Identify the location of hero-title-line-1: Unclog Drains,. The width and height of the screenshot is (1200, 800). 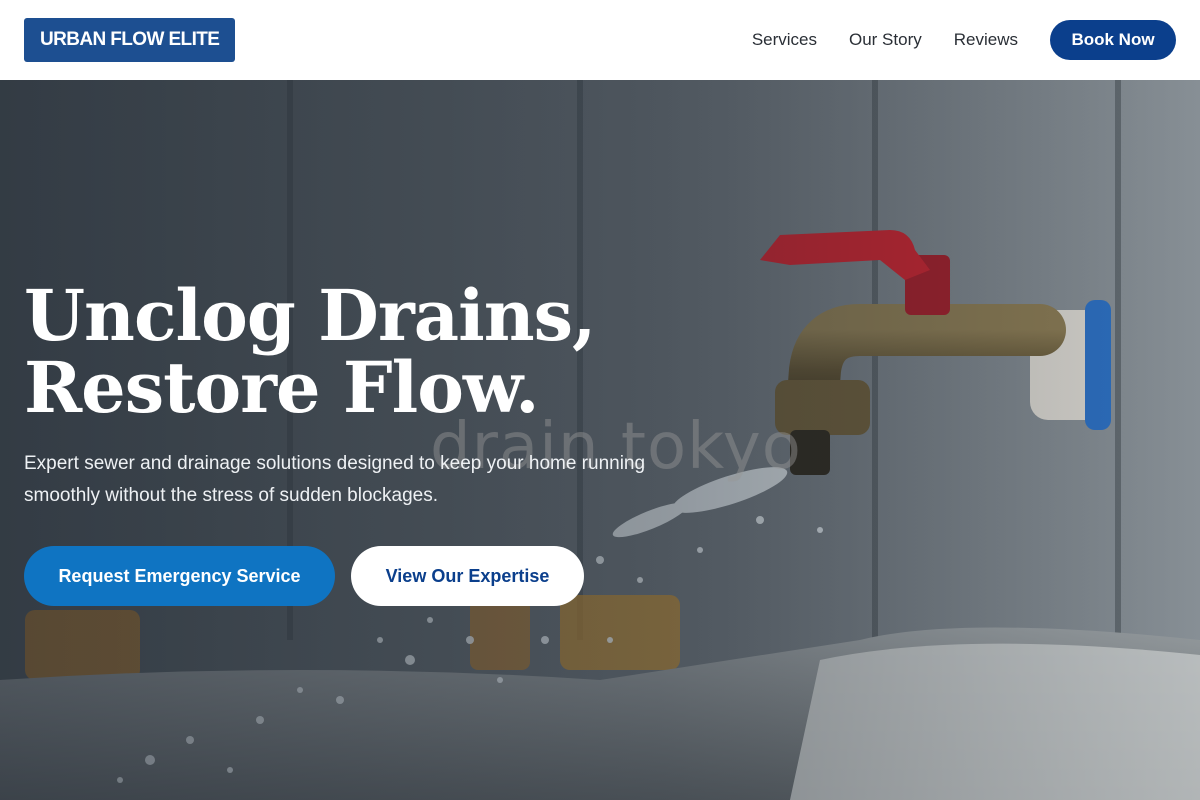
(310, 315).